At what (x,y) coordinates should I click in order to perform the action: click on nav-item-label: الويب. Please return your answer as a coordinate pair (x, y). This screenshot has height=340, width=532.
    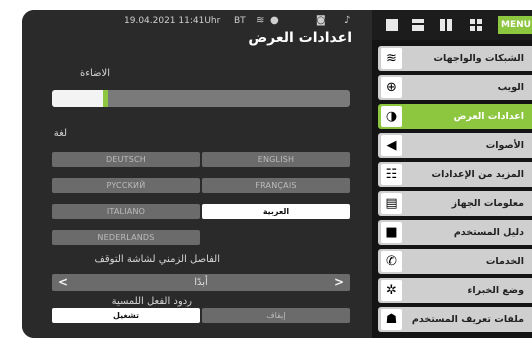
    Looking at the image, I should click on (510, 87).